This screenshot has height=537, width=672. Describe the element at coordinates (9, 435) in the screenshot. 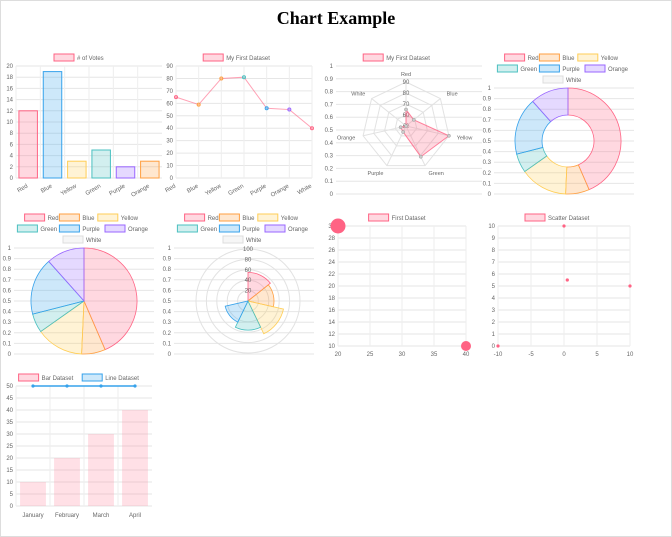

I see `y-tick-label: 30` at that location.